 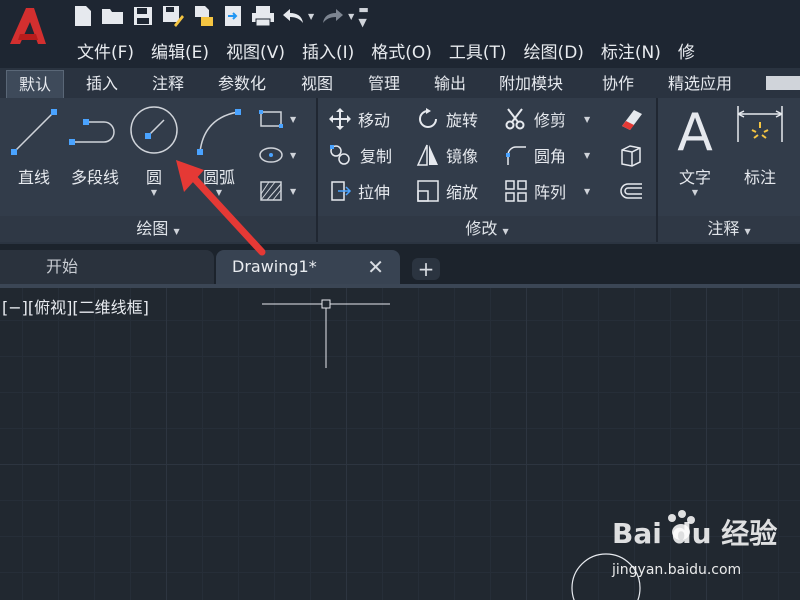 What do you see at coordinates (376, 156) in the screenshot?
I see `copy-tool-label: 复制` at bounding box center [376, 156].